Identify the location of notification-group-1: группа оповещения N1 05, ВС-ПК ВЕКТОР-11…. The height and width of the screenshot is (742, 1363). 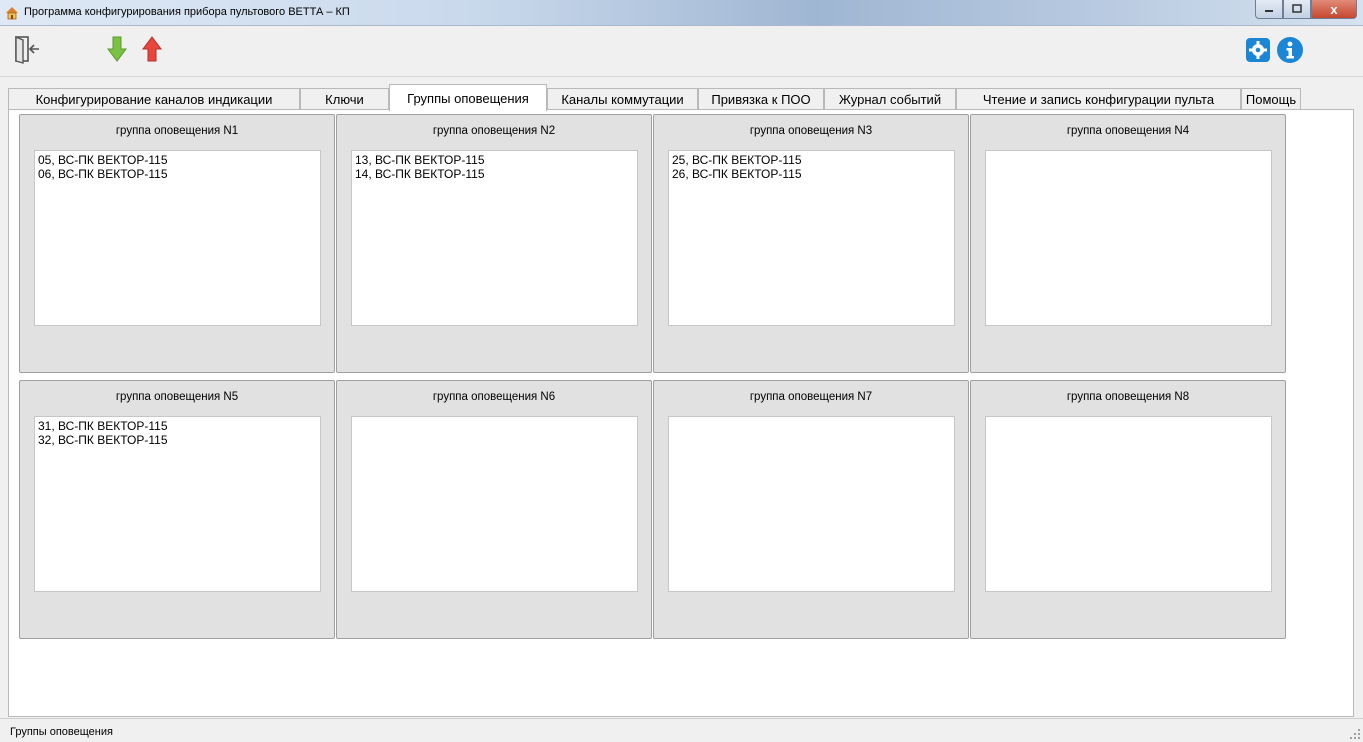
(177, 243).